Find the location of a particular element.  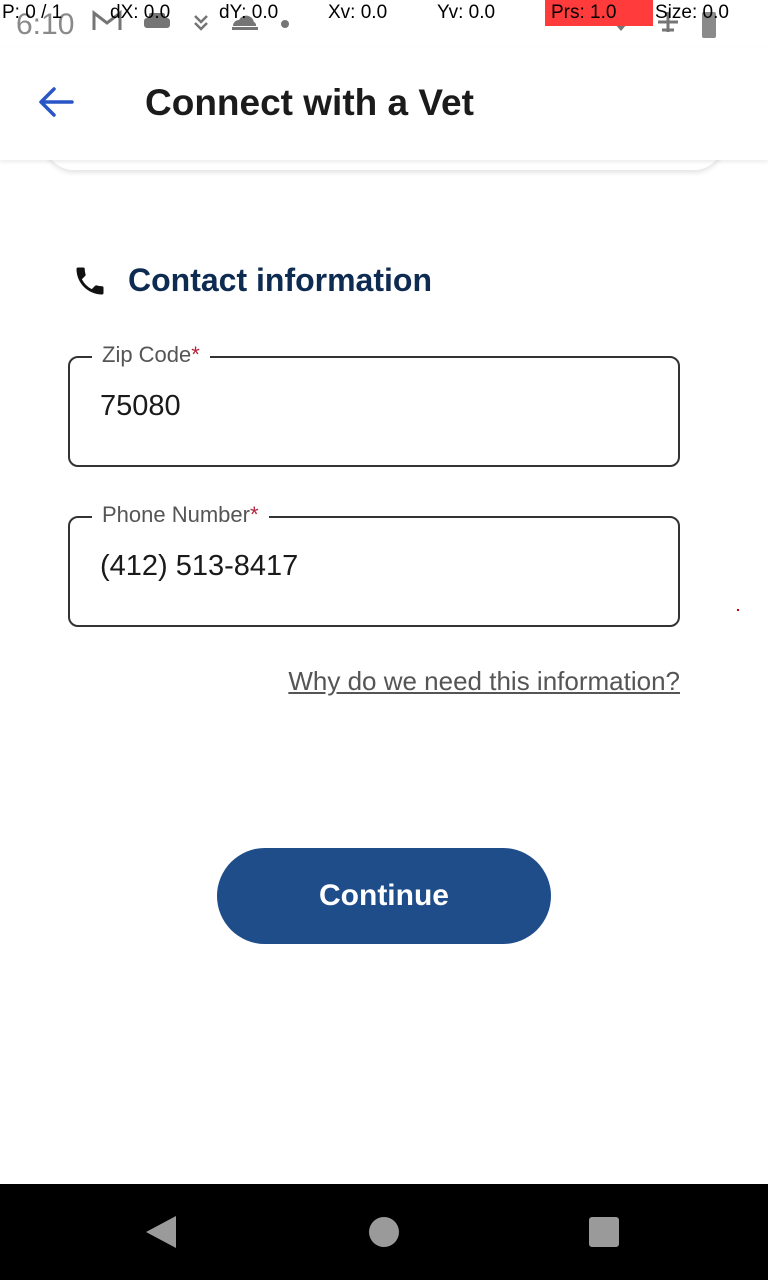

nav-home-icon is located at coordinates (384, 1232).